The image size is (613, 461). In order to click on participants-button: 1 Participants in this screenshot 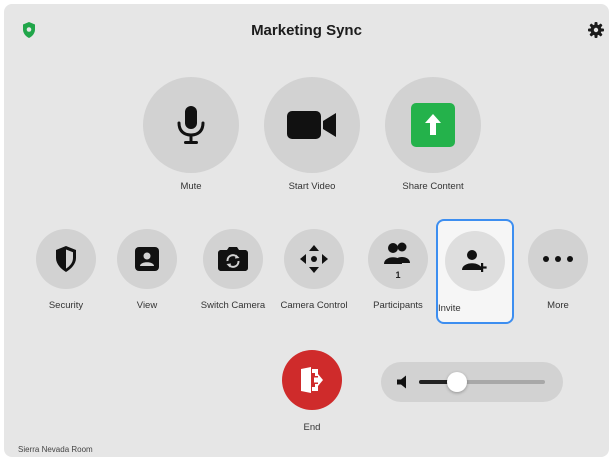, I will do `click(398, 270)`.